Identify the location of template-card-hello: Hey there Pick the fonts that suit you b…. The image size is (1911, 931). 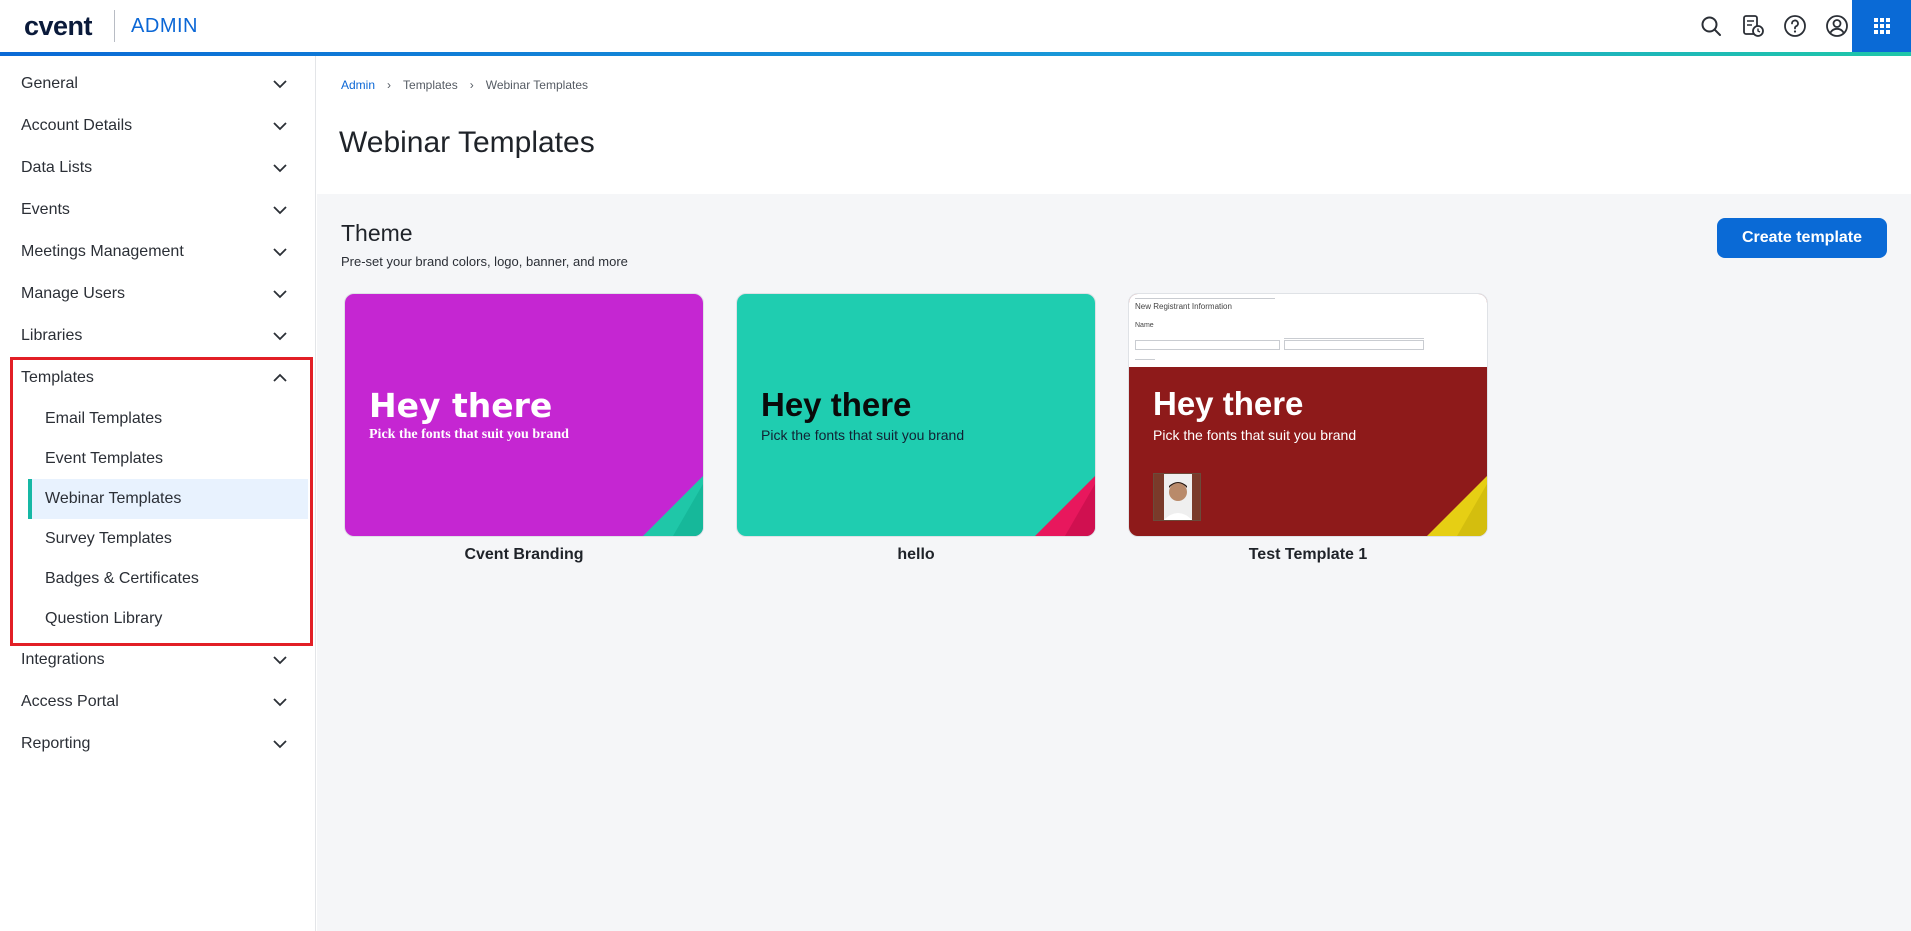
(916, 415).